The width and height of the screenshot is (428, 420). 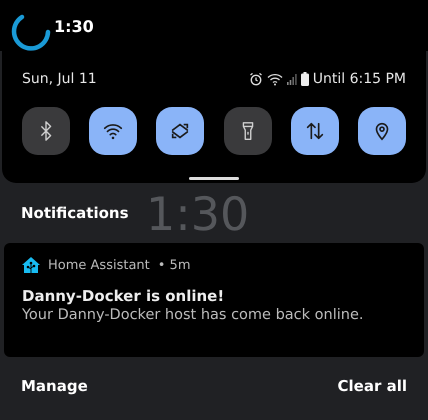 I want to click on battery-estimate: Until 6:15 PM, so click(x=359, y=79).